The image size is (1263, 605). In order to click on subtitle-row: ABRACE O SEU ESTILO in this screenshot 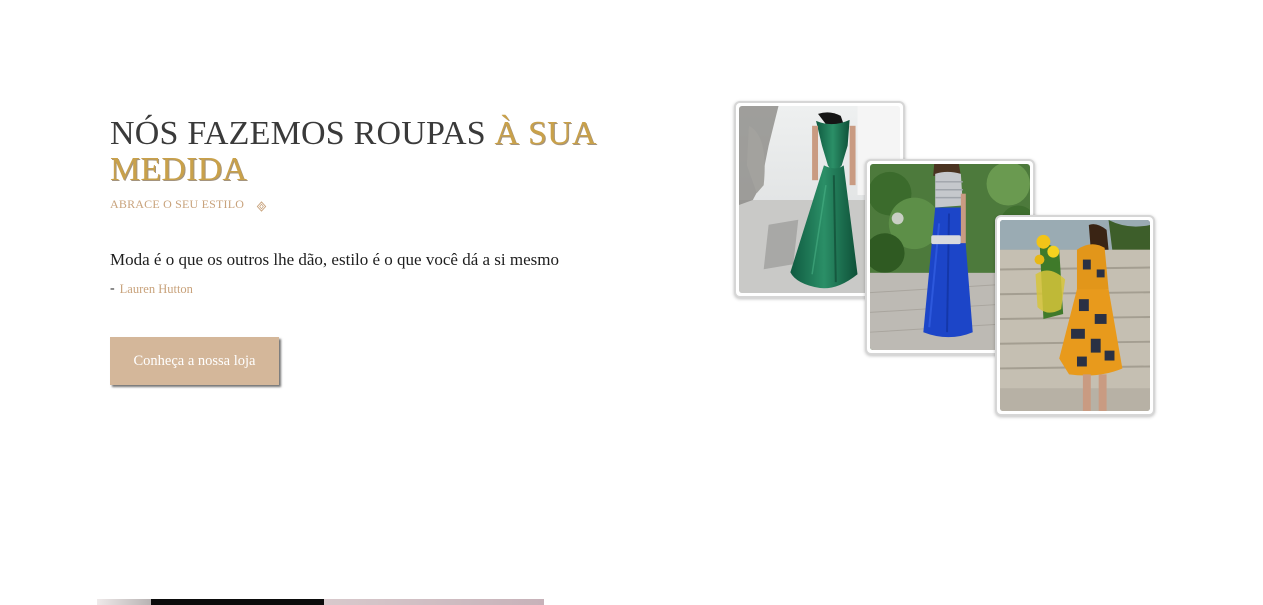, I will do `click(188, 204)`.